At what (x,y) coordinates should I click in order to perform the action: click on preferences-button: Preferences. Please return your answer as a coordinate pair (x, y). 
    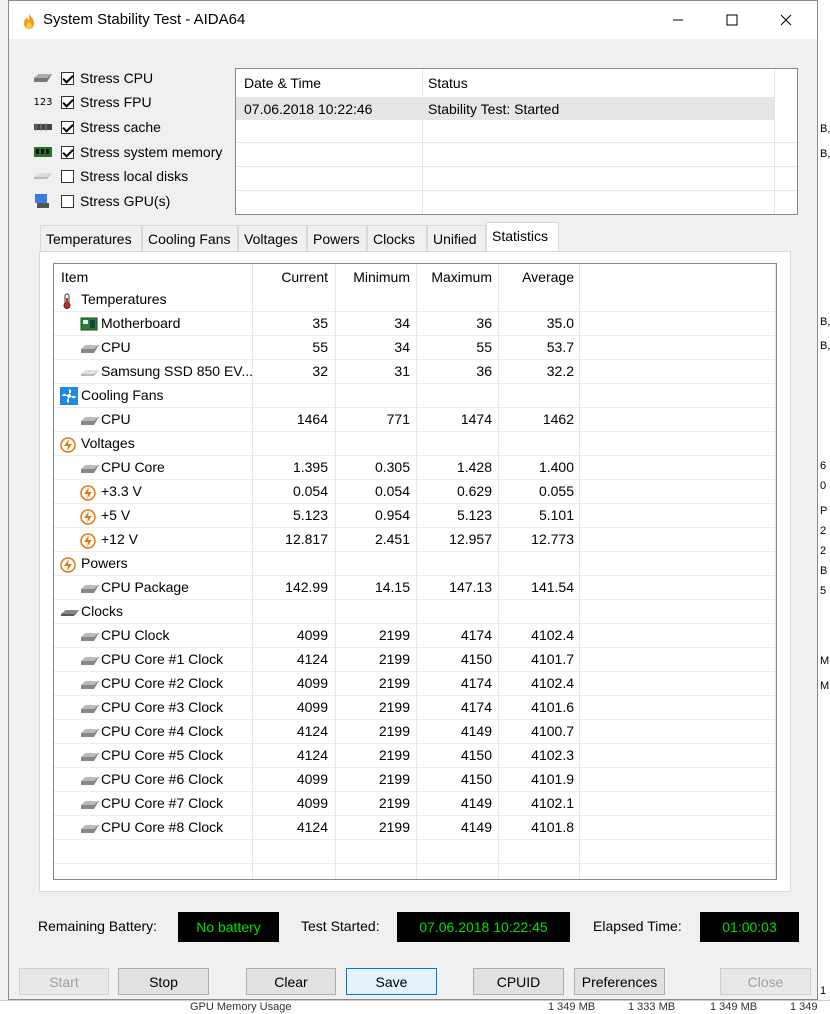
    Looking at the image, I should click on (619, 981).